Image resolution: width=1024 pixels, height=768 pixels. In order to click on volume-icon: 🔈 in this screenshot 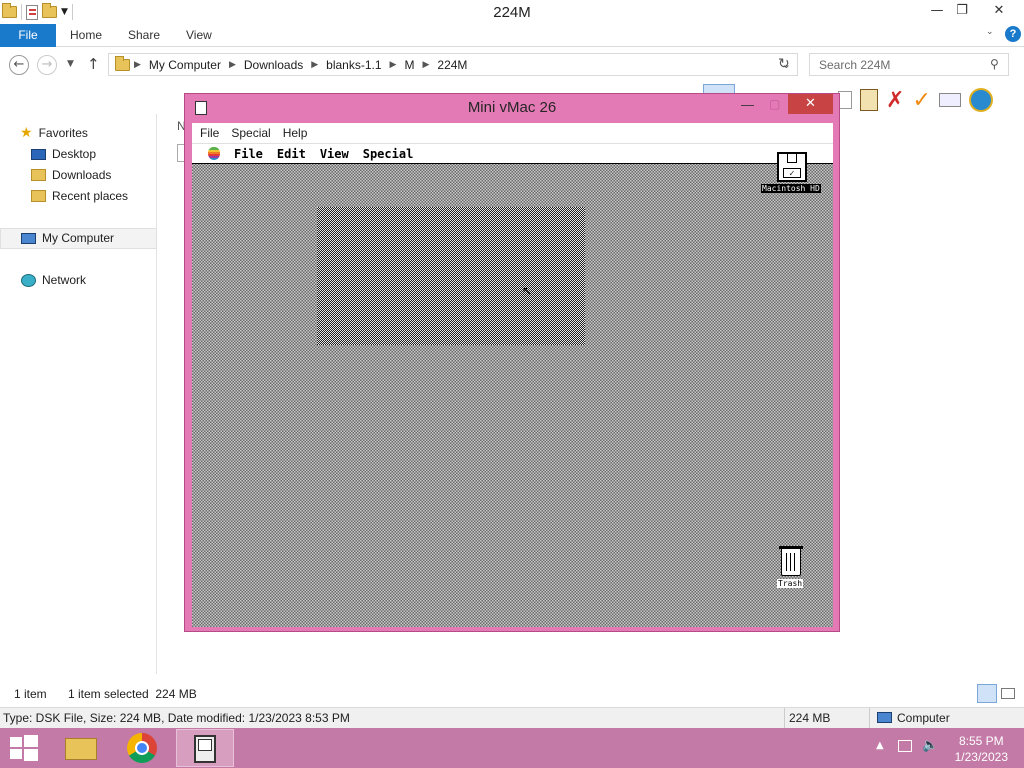, I will do `click(930, 745)`.